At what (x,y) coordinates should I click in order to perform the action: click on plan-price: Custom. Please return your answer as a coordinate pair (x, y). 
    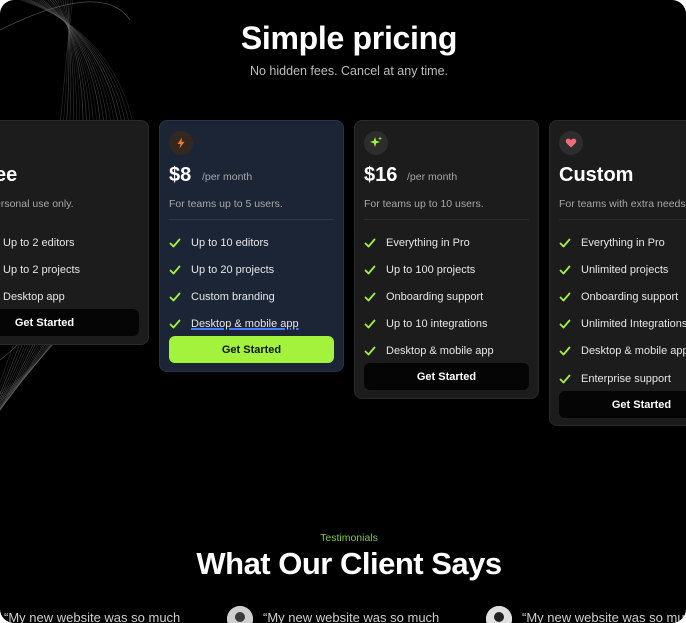
    Looking at the image, I should click on (596, 175).